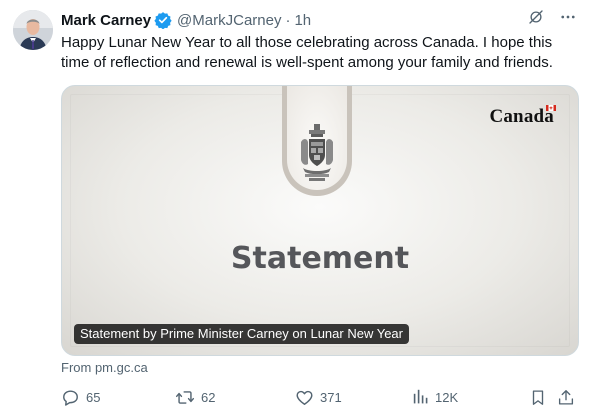 The image size is (589, 415). What do you see at coordinates (320, 258) in the screenshot?
I see `card-title: Statement` at bounding box center [320, 258].